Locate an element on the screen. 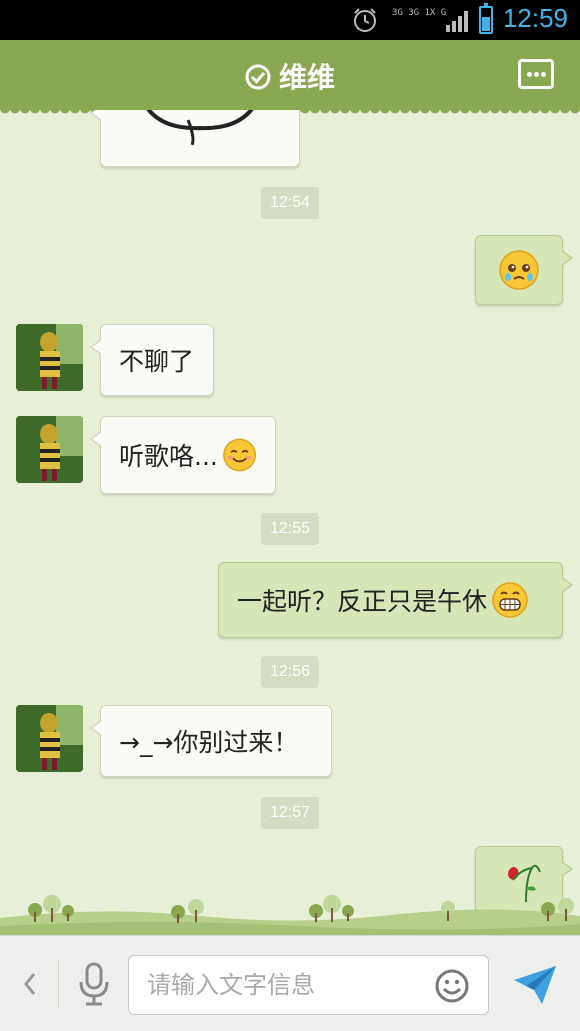 This screenshot has height=1031, width=580. message-input-field is located at coordinates (308, 985).